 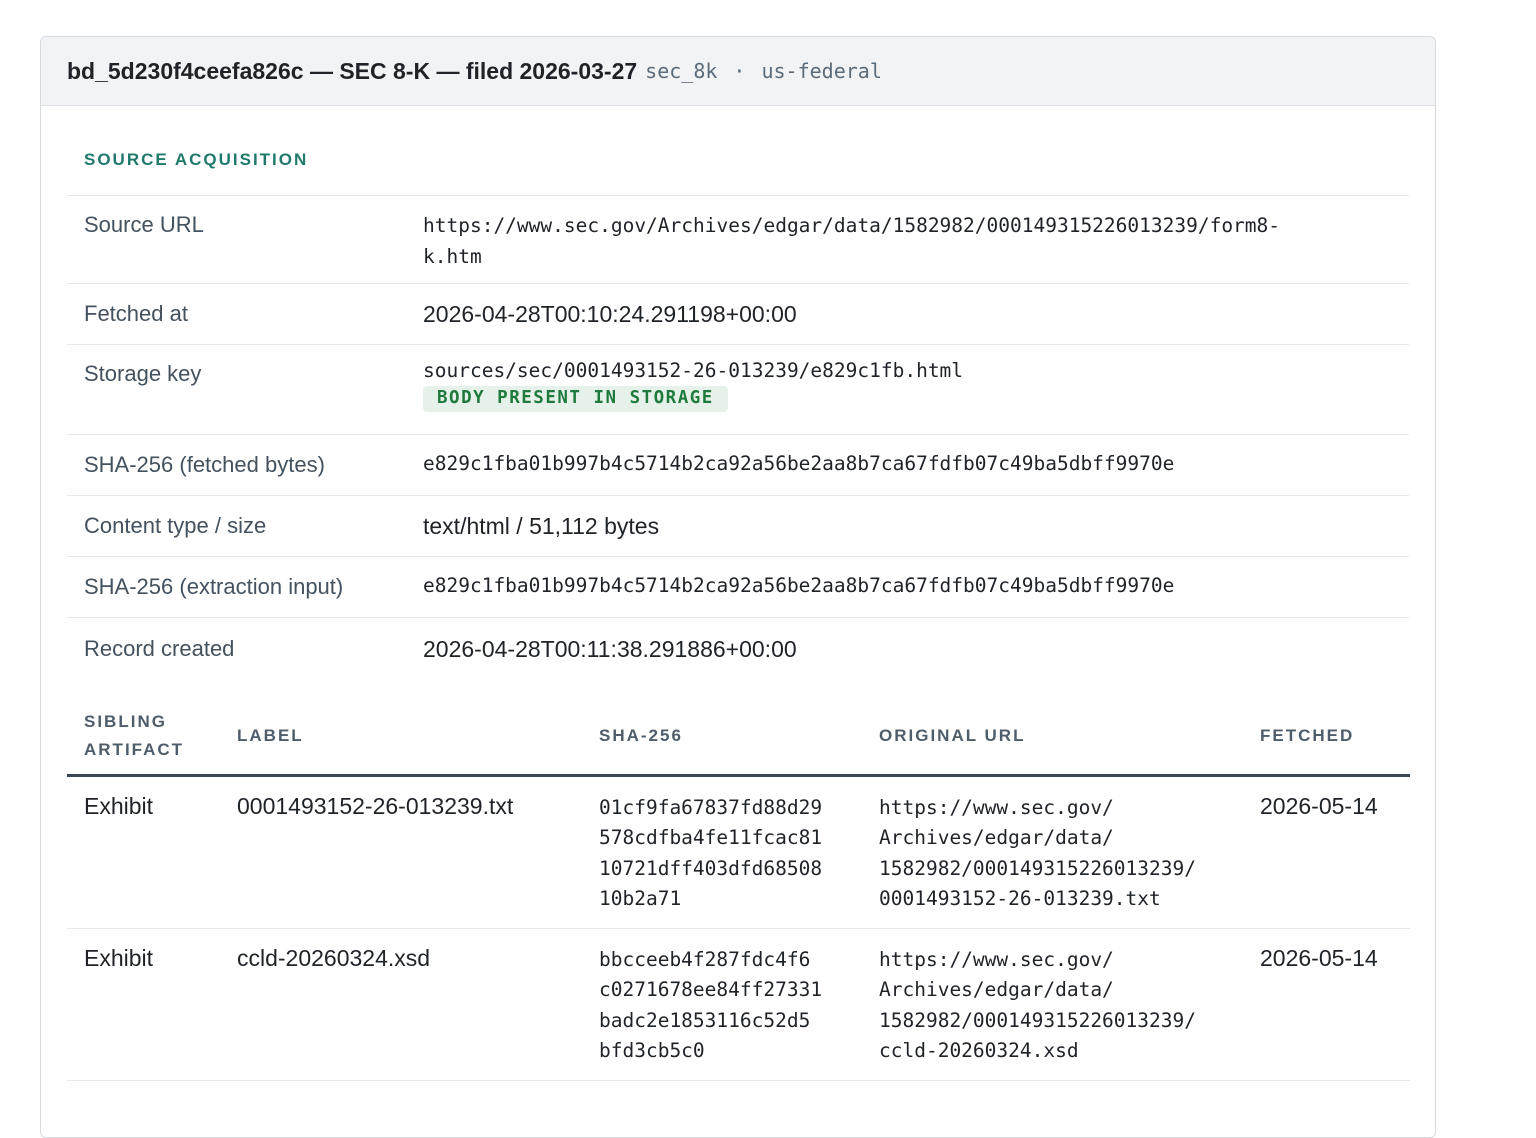 I want to click on label-record-created: Record created, so click(x=159, y=648).